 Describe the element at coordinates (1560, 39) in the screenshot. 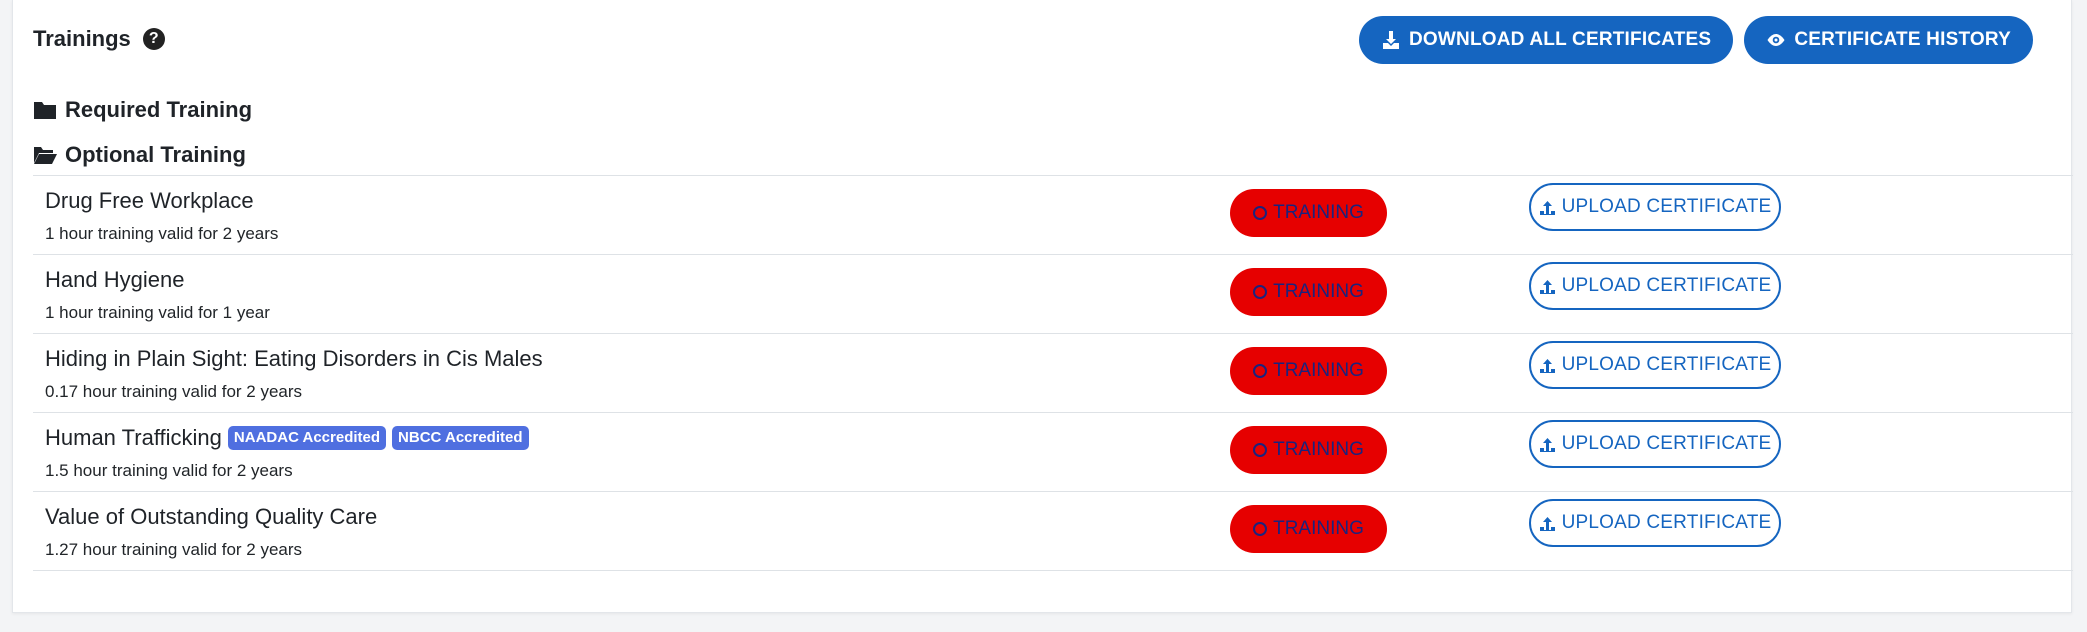

I see `download-all-label: DOWNLOAD ALL CERTIFICATES` at that location.